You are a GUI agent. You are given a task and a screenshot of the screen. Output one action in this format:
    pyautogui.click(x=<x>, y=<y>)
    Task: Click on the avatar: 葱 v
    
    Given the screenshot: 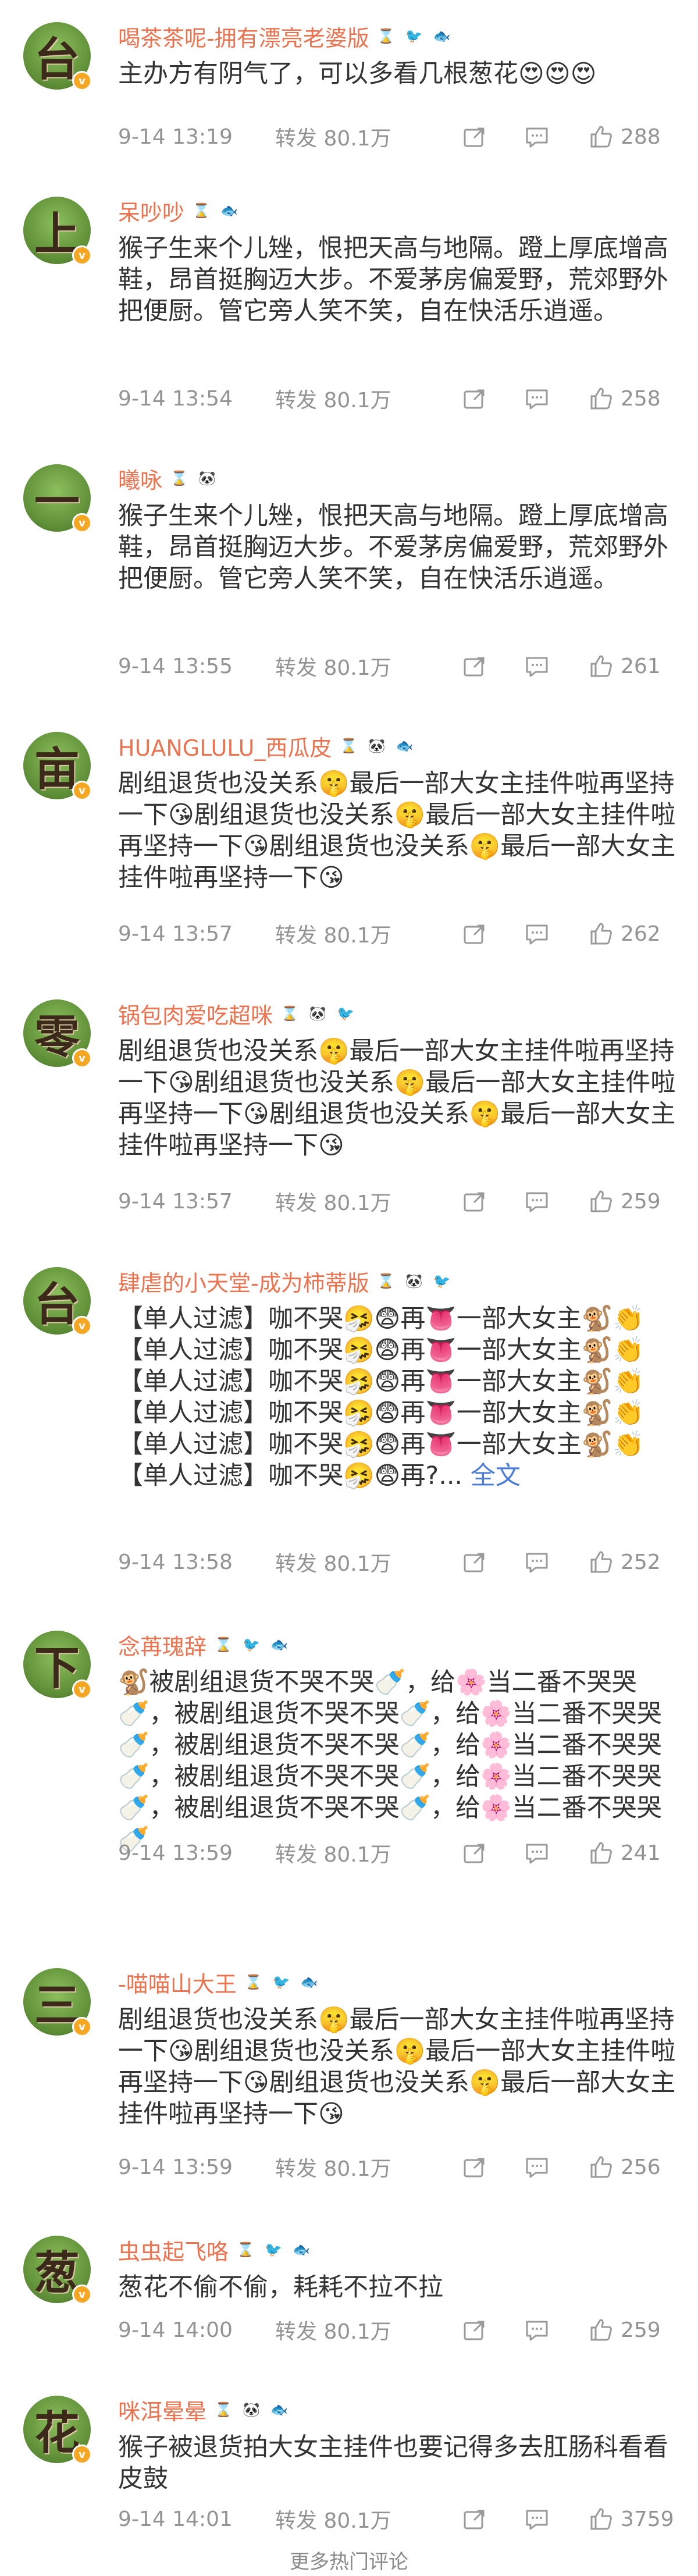 What is the action you would take?
    pyautogui.click(x=57, y=2270)
    